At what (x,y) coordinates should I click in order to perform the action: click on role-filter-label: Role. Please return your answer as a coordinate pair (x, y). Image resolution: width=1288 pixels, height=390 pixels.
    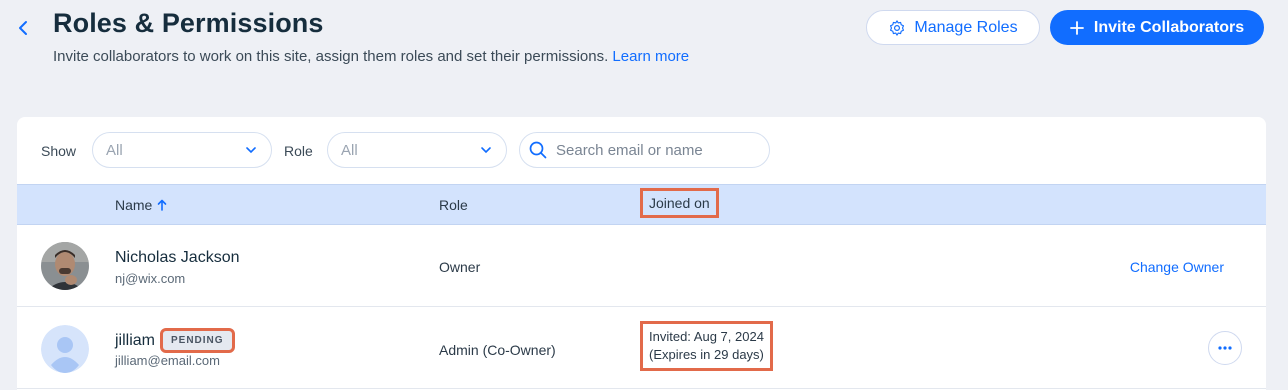
    Looking at the image, I should click on (298, 151).